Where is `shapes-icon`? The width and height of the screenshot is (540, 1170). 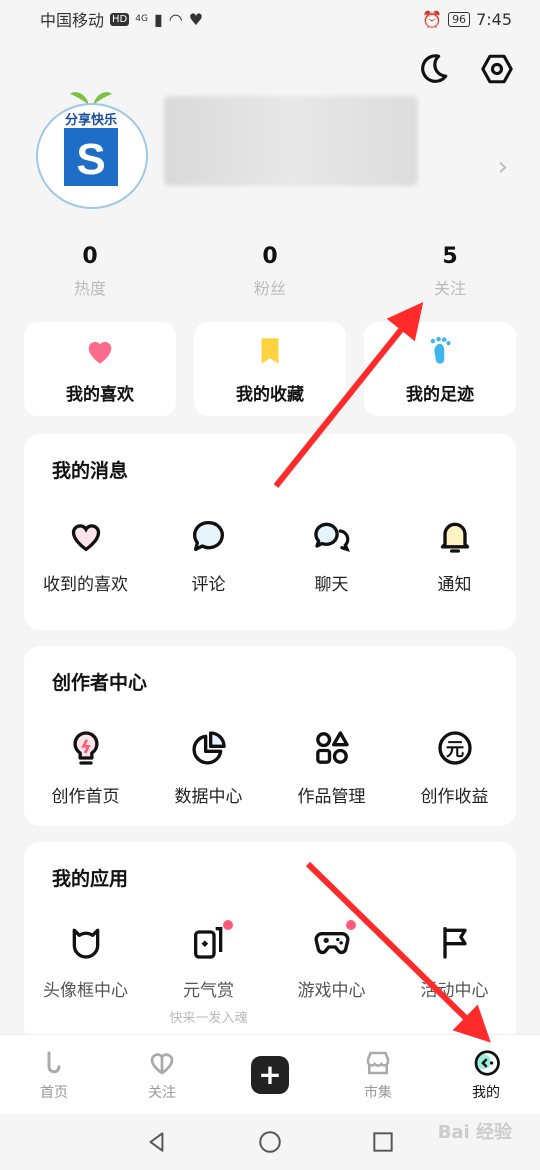
shapes-icon is located at coordinates (332, 747).